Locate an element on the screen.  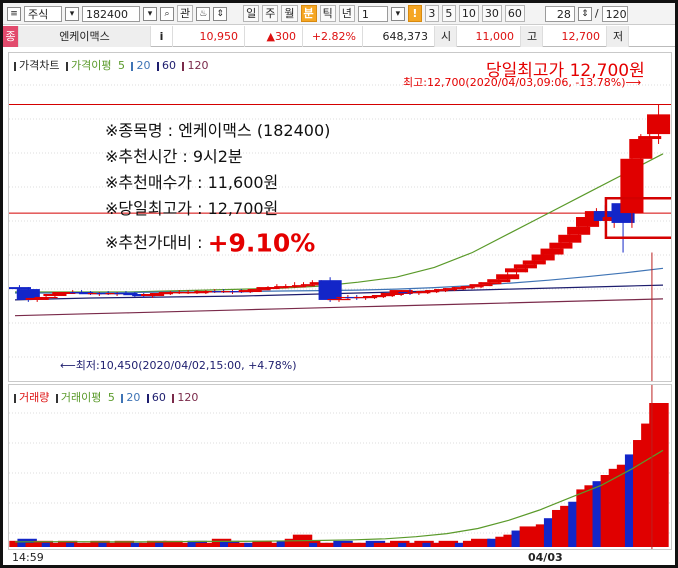
price-legend: 가격차트 가격이평 5 20 60 120 is located at coordinates (112, 65).